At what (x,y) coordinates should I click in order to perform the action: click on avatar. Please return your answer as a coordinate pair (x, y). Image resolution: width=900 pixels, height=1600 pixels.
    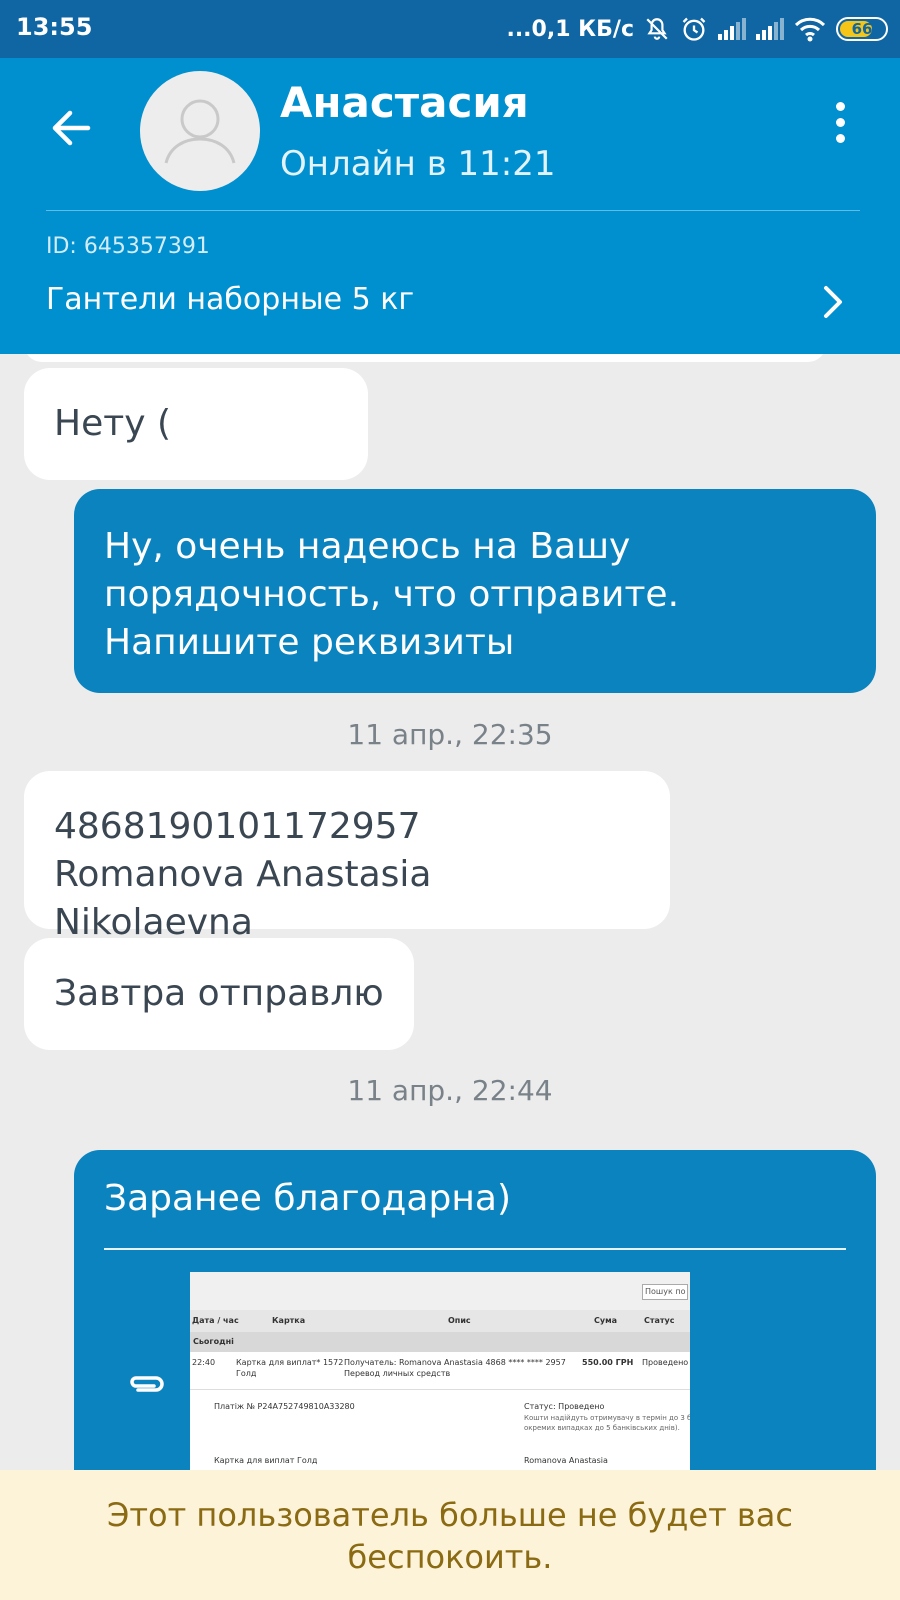
    Looking at the image, I should click on (200, 131).